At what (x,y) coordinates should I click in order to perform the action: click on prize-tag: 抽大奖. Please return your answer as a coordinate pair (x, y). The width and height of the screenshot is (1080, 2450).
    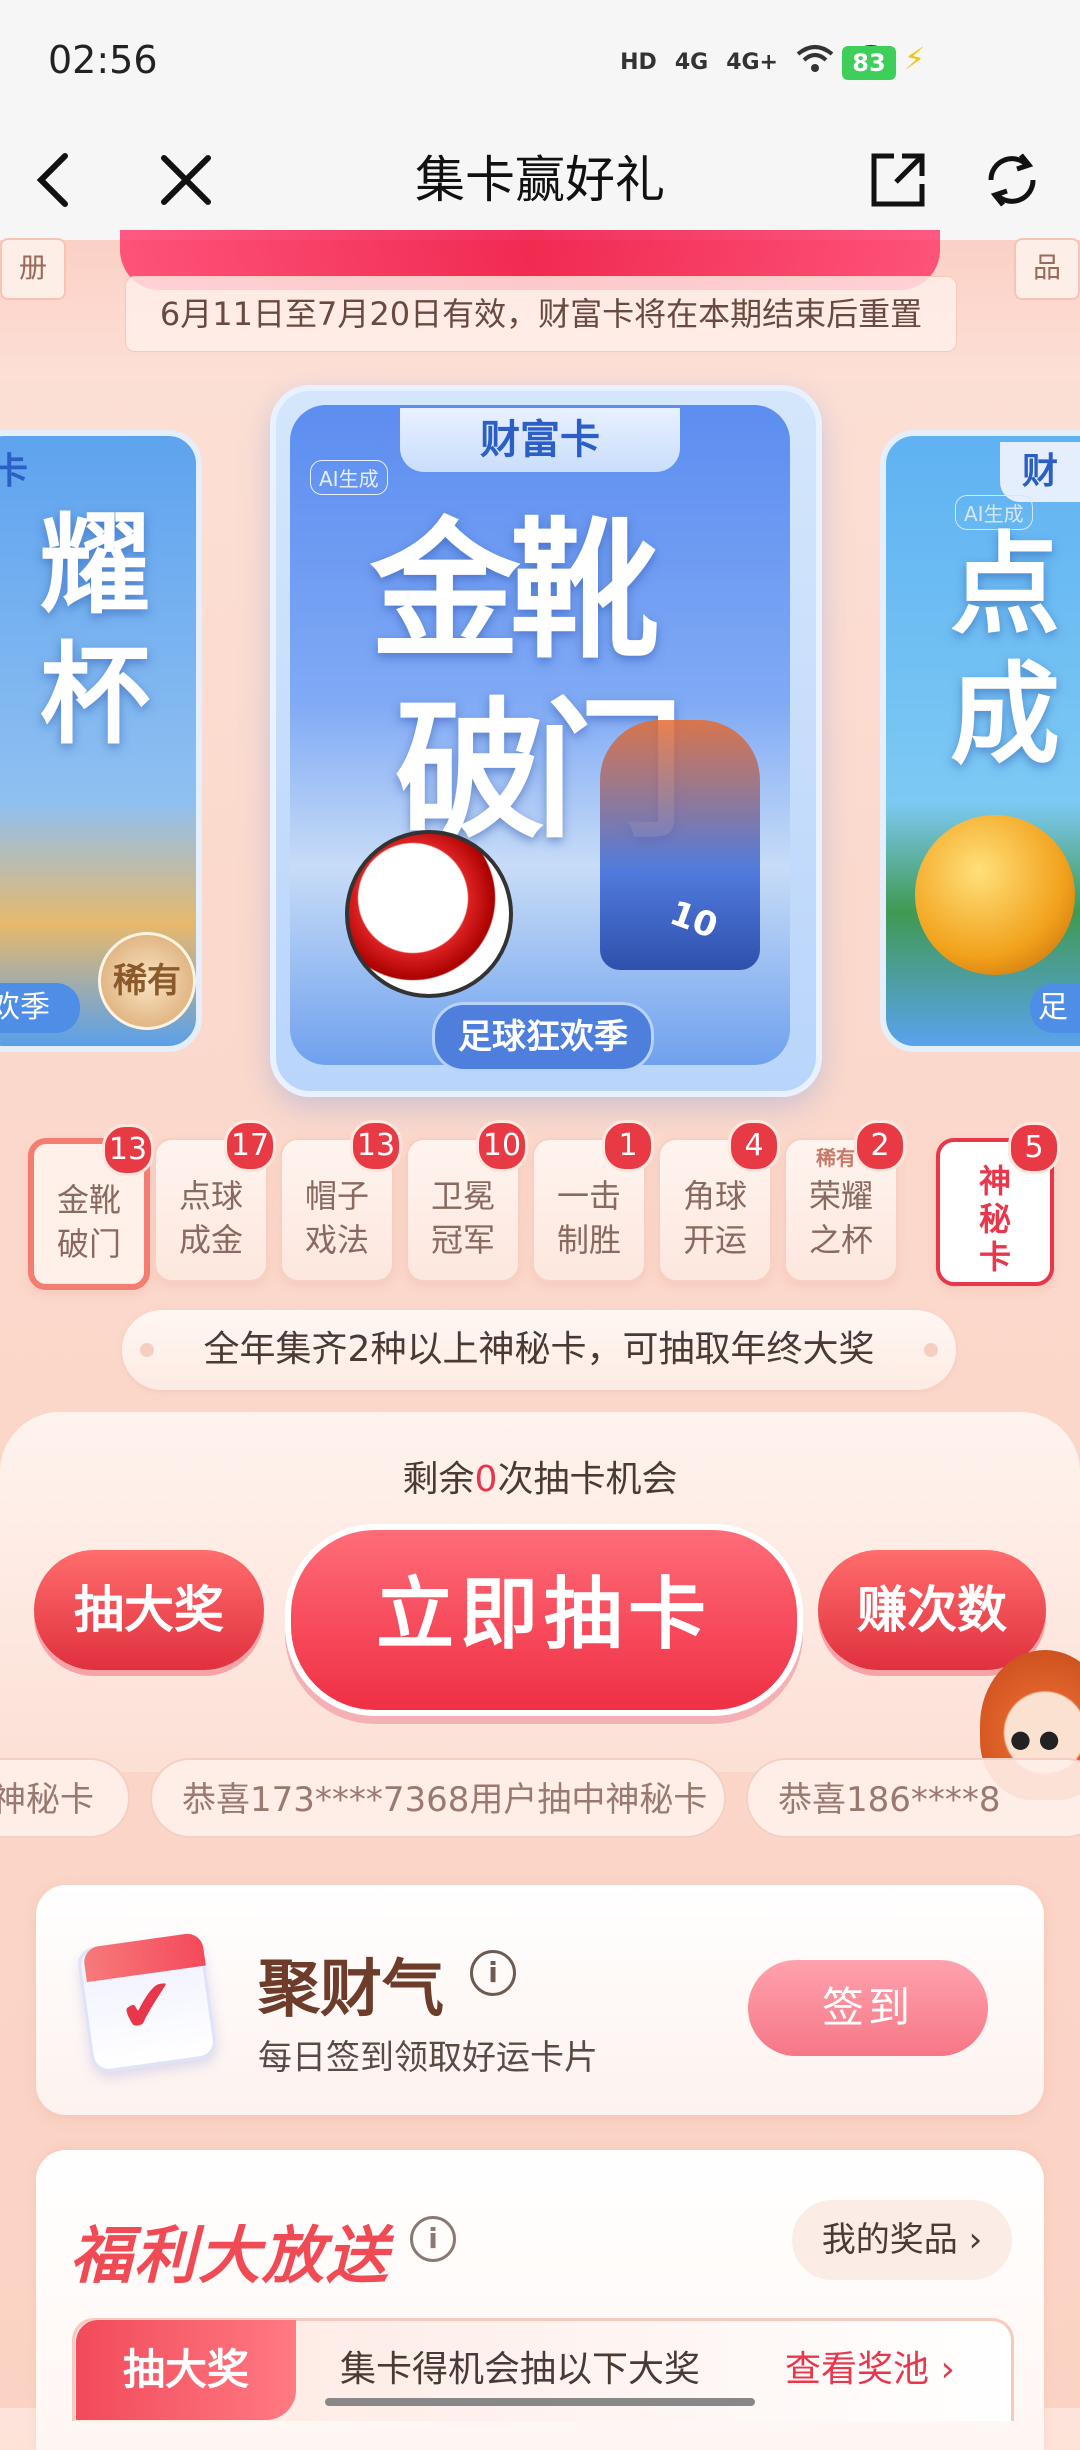
    Looking at the image, I should click on (186, 2370).